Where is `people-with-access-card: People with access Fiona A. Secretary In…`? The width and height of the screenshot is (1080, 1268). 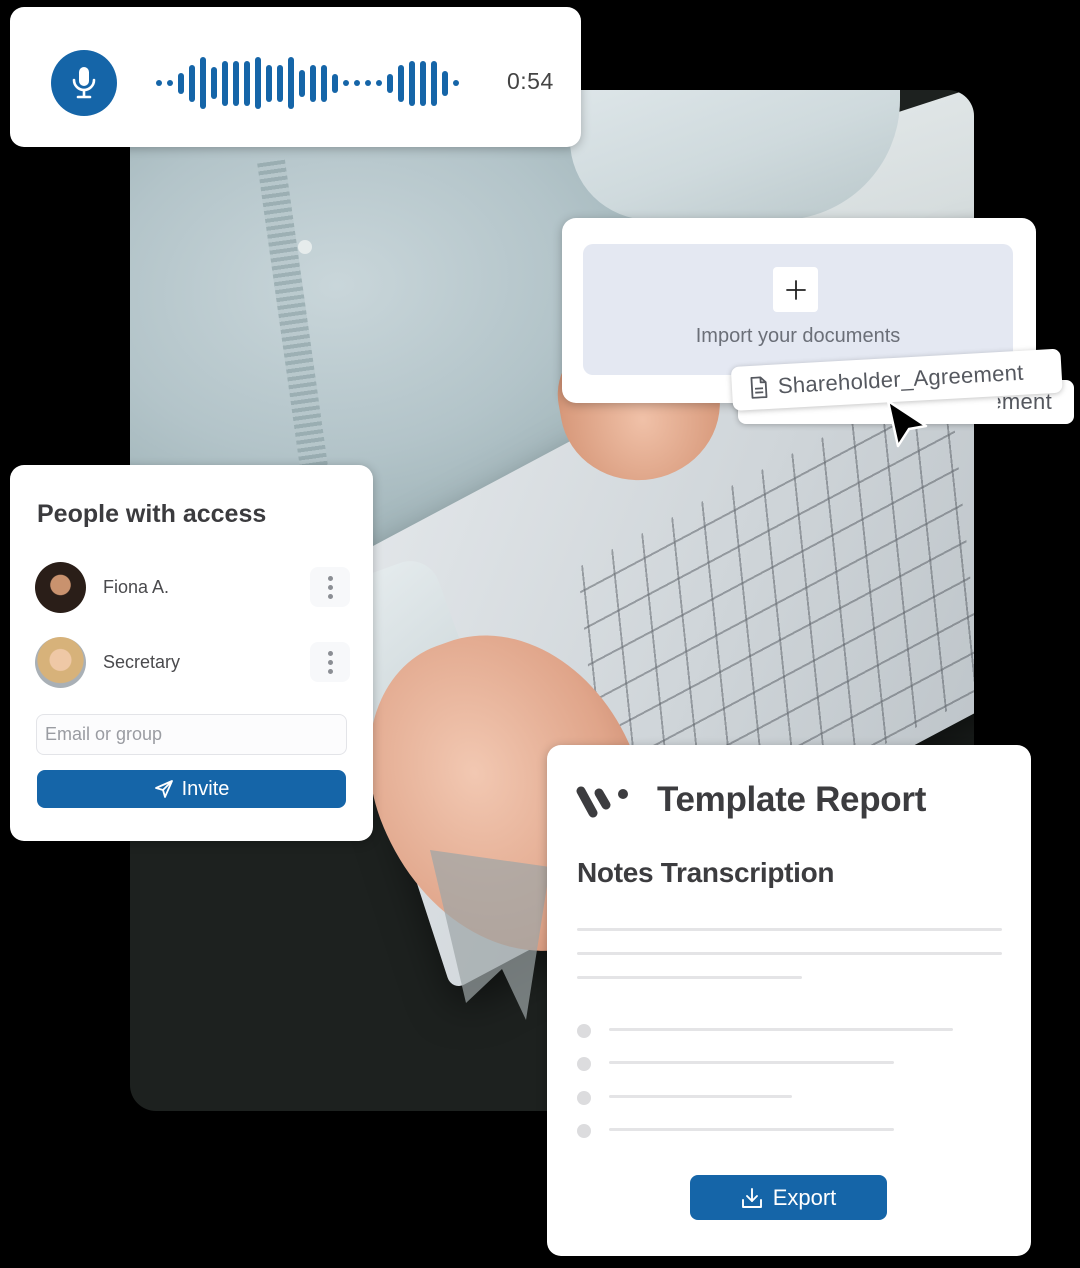 people-with-access-card: People with access Fiona A. Secretary In… is located at coordinates (191, 653).